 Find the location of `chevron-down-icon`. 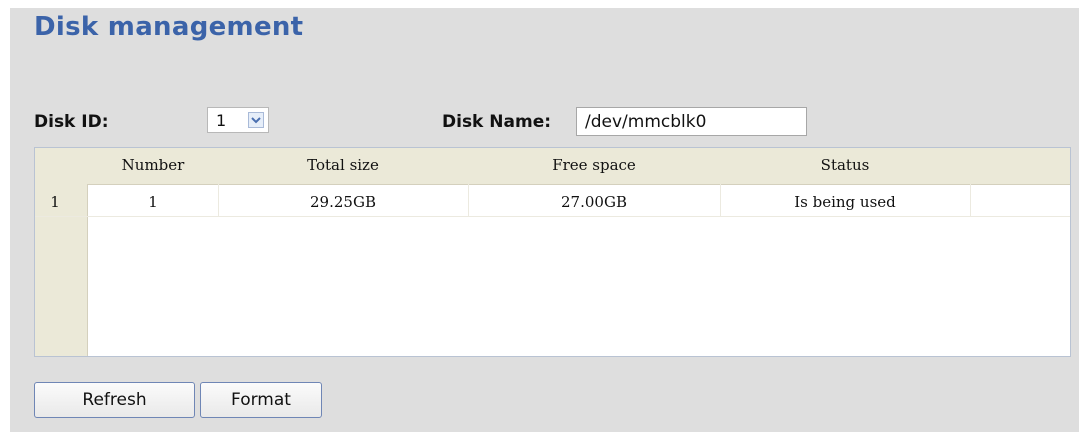

chevron-down-icon is located at coordinates (256, 120).